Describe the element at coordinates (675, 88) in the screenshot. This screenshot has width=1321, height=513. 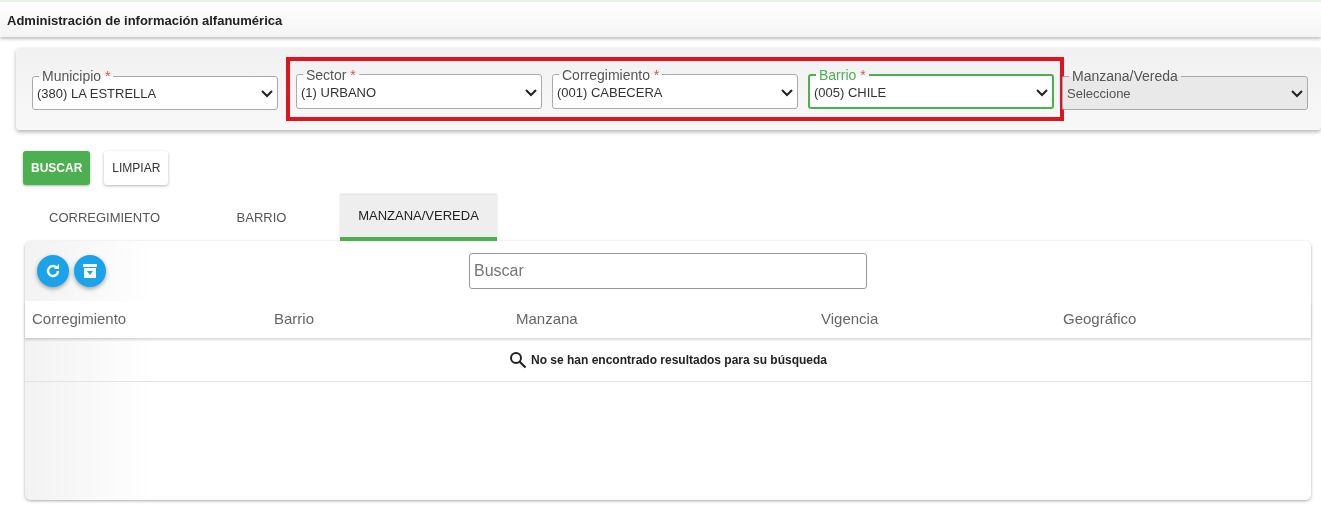
I see `select-field: Corregimiento * (001) CABECERA` at that location.